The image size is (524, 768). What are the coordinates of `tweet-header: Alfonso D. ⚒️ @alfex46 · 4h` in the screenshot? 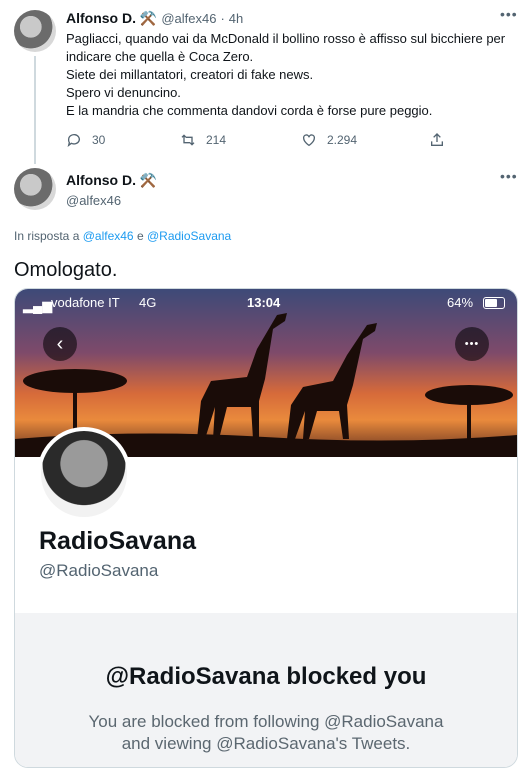 It's located at (154, 18).